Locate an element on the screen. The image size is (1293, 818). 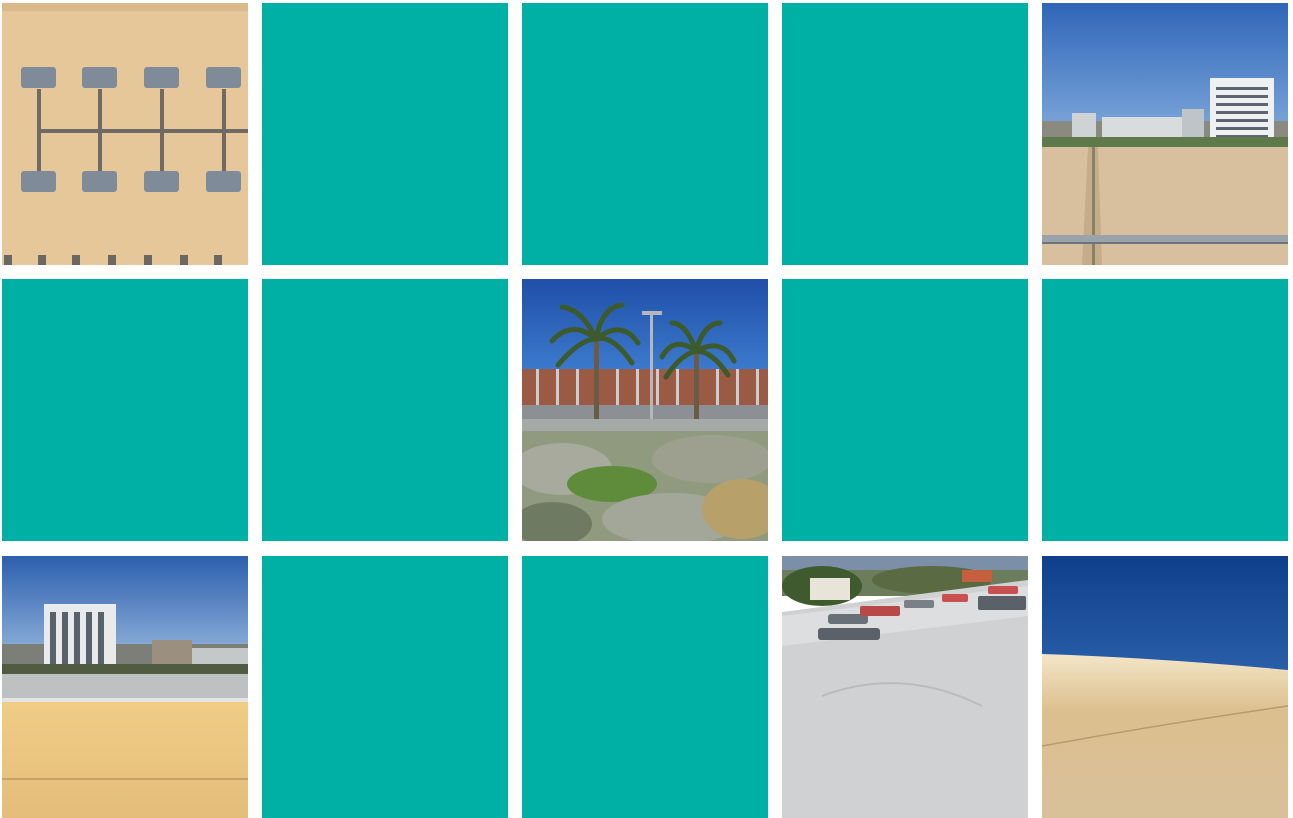
tower-sand-image is located at coordinates (125, 687).